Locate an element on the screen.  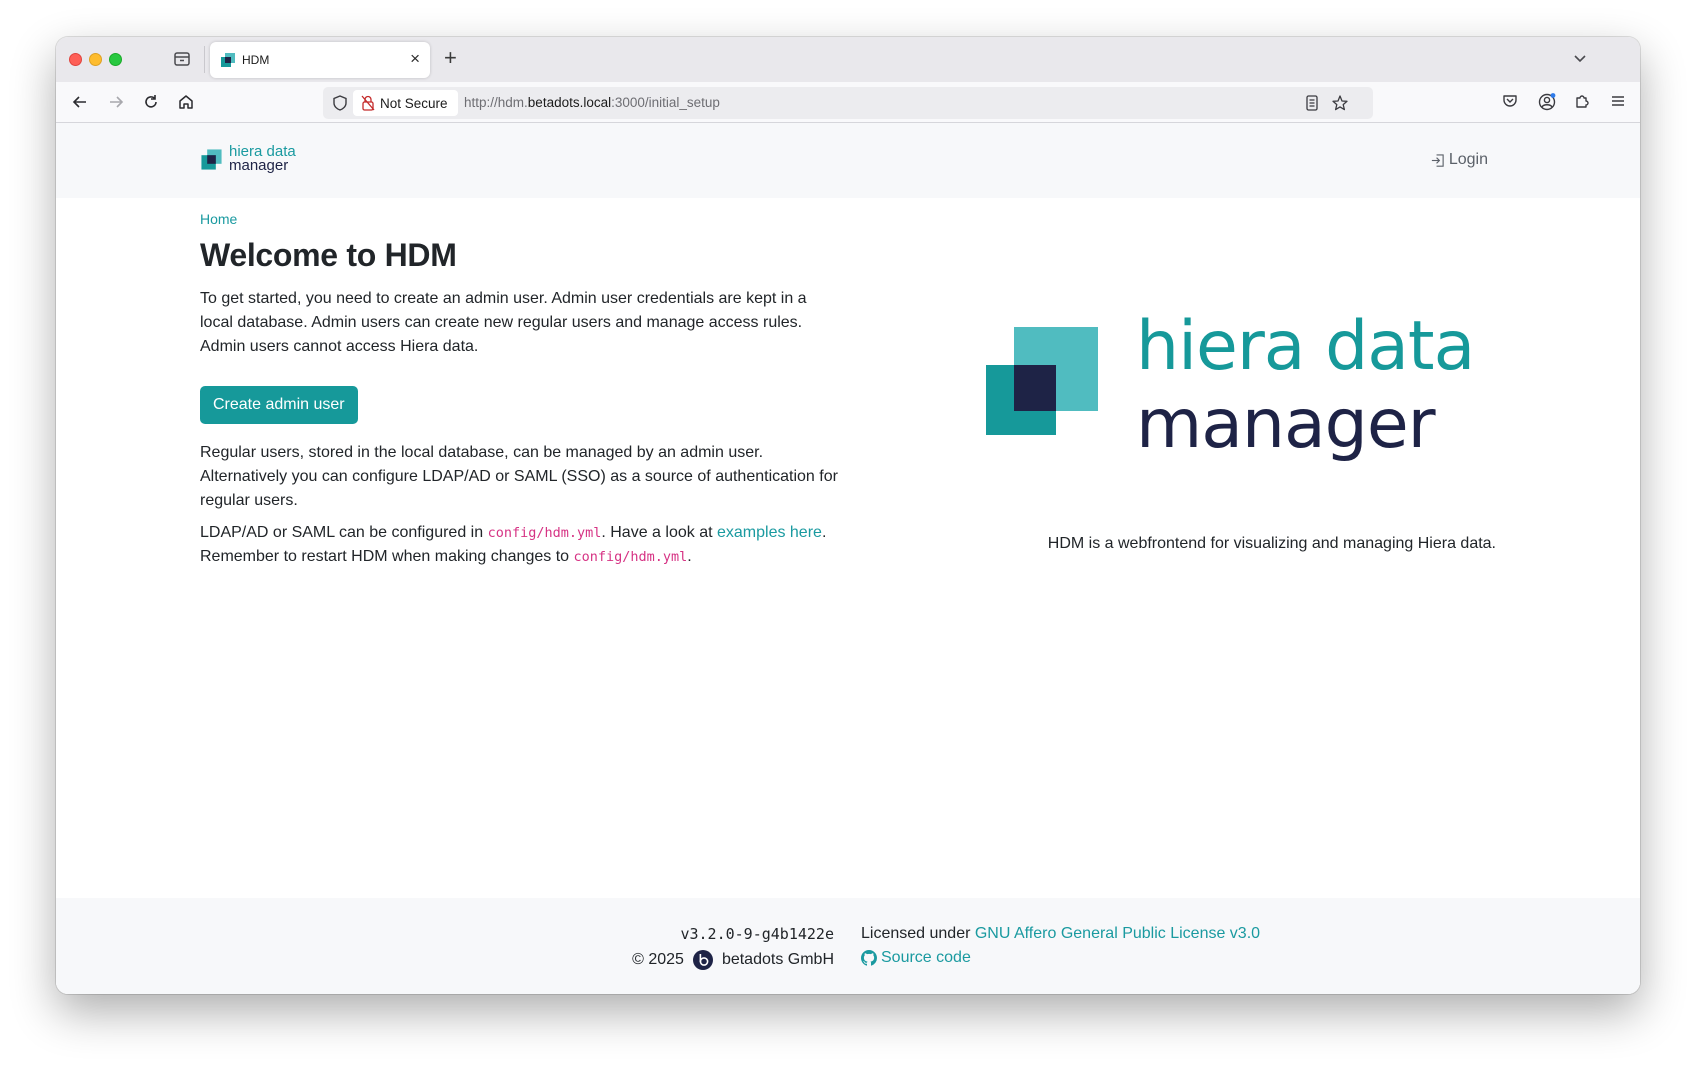
copyright-line: © 2025 betadots GmbH is located at coordinates (733, 960).